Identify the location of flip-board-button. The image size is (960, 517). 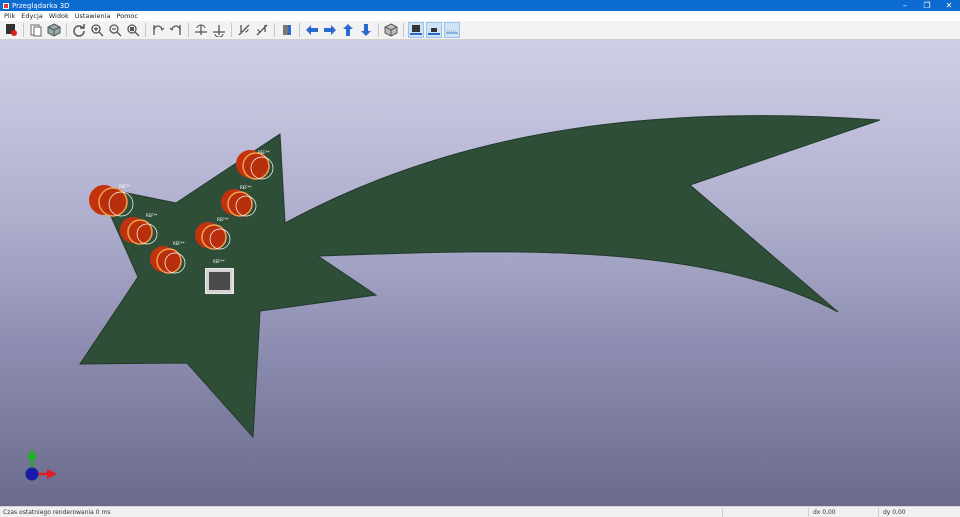
(287, 30).